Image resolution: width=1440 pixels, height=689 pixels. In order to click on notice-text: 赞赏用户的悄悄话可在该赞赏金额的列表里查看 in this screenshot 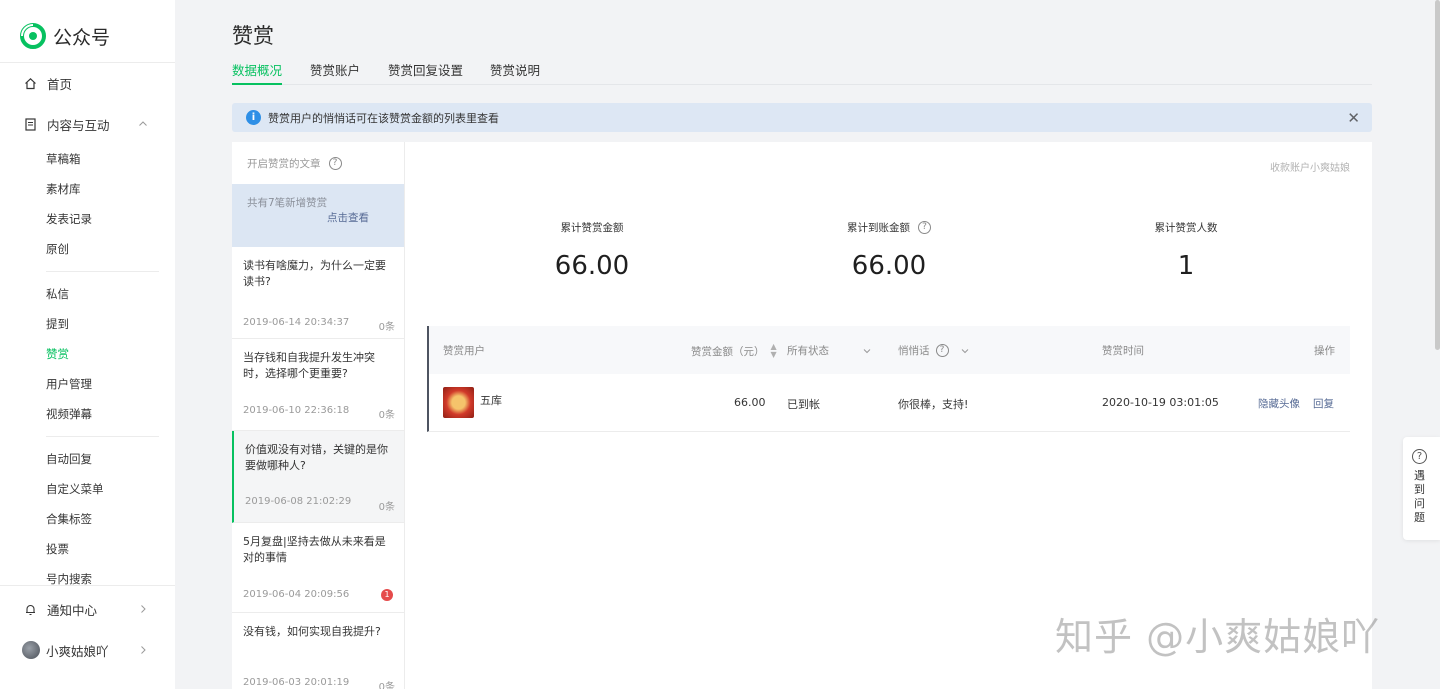, I will do `click(383, 118)`.